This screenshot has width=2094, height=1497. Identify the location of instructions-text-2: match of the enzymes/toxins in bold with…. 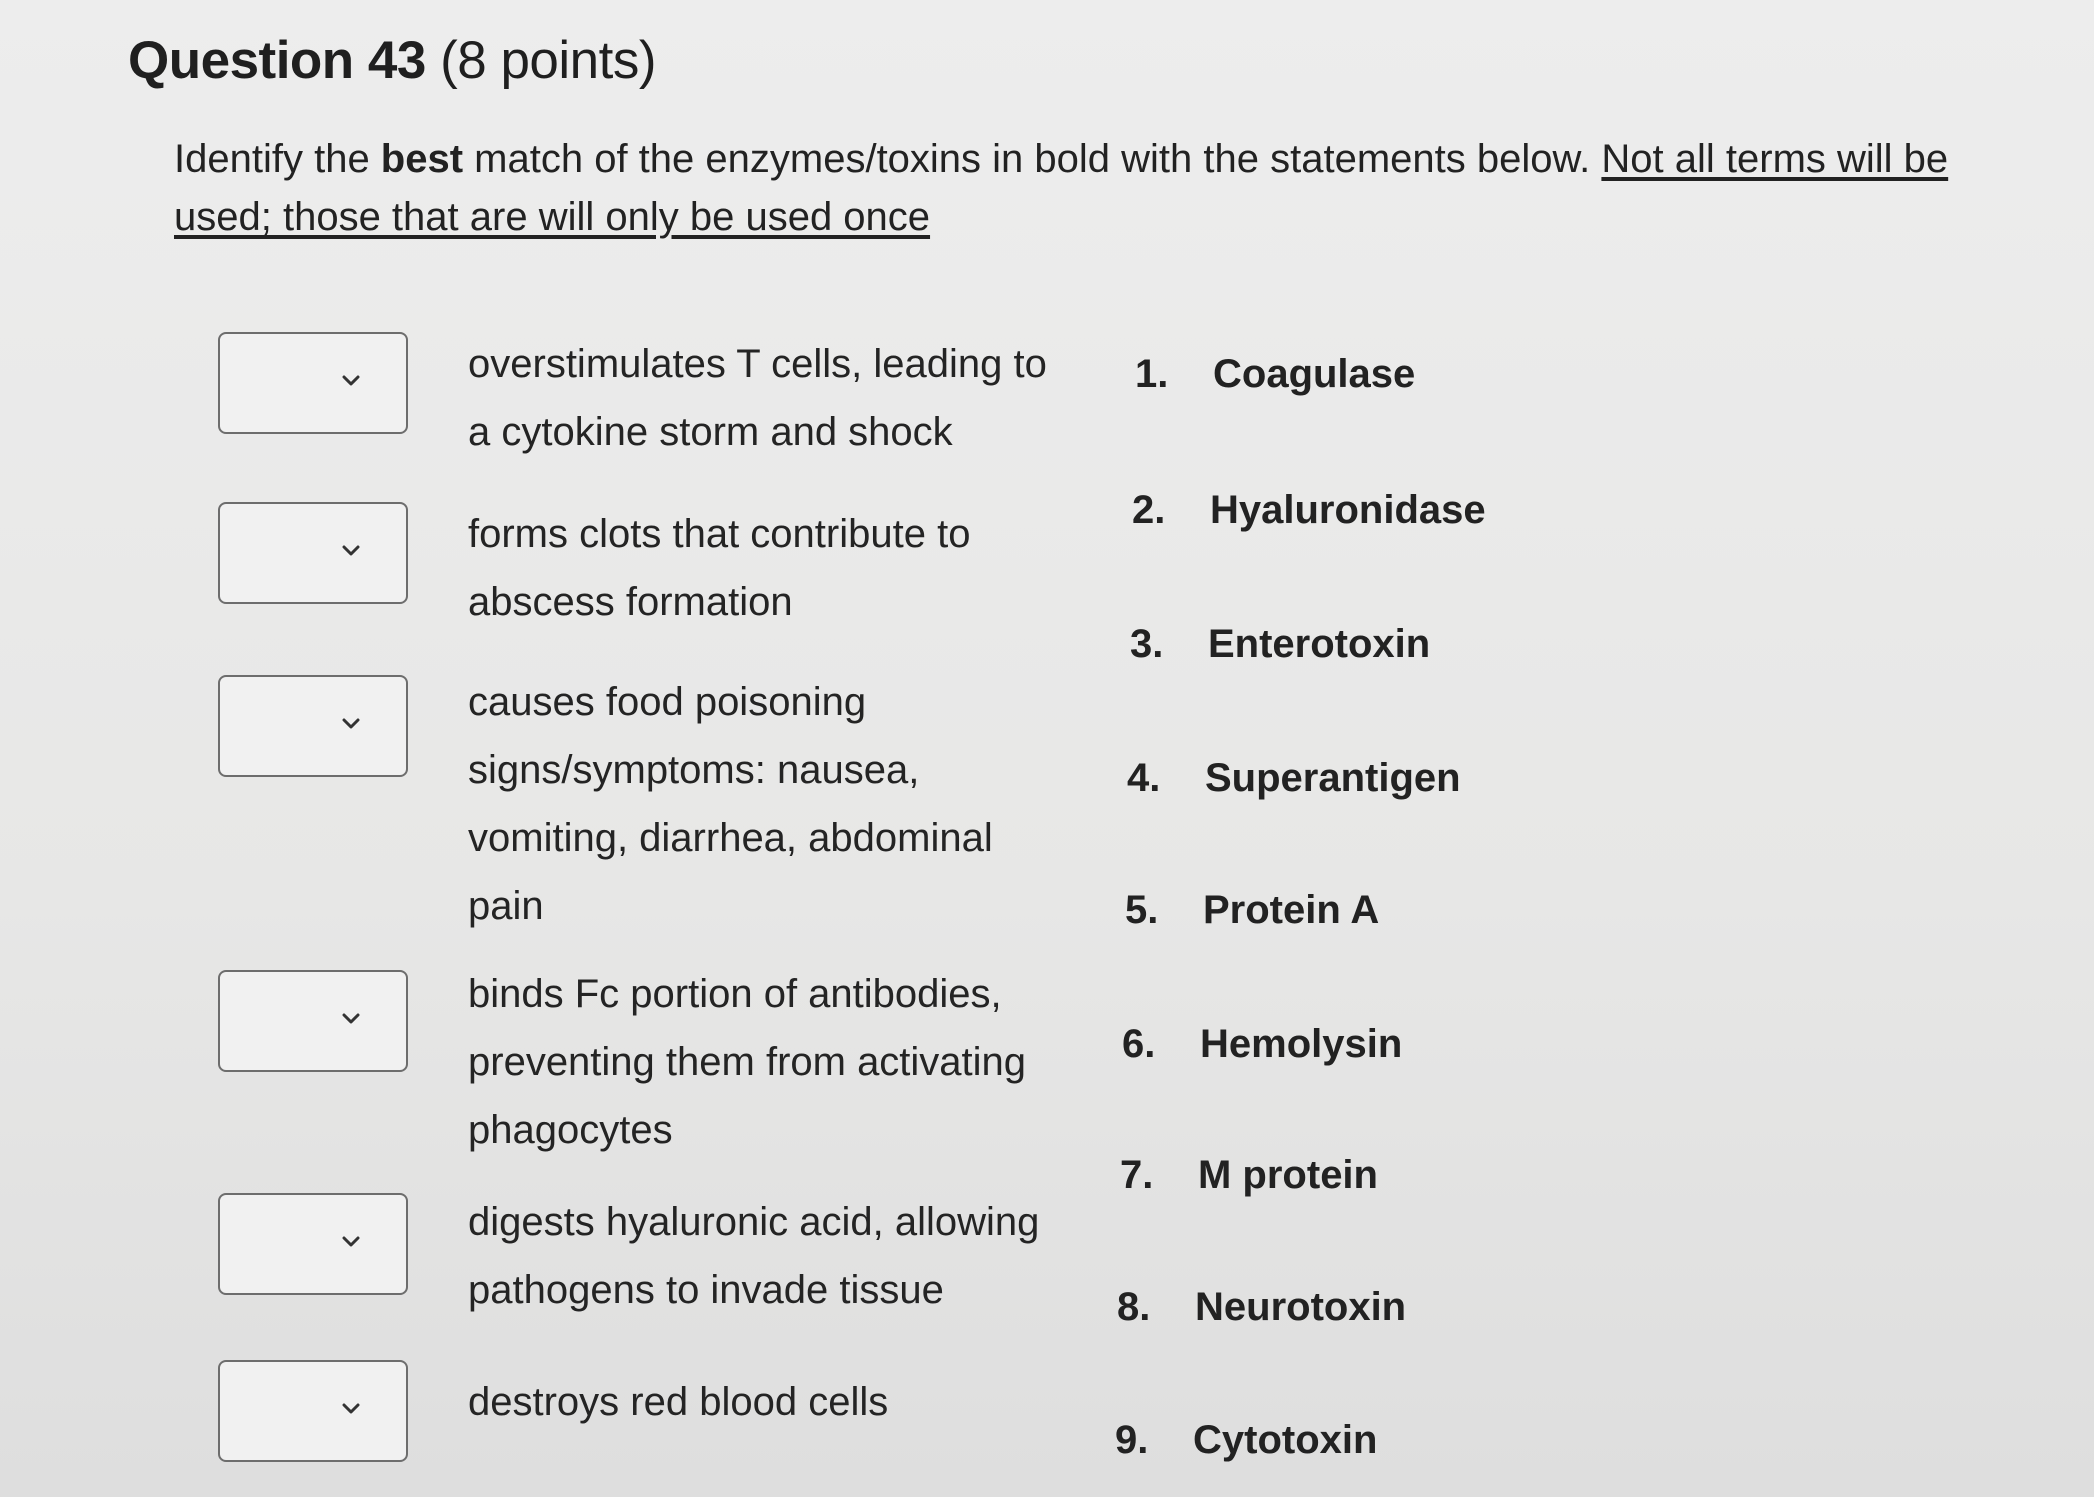
(1032, 159).